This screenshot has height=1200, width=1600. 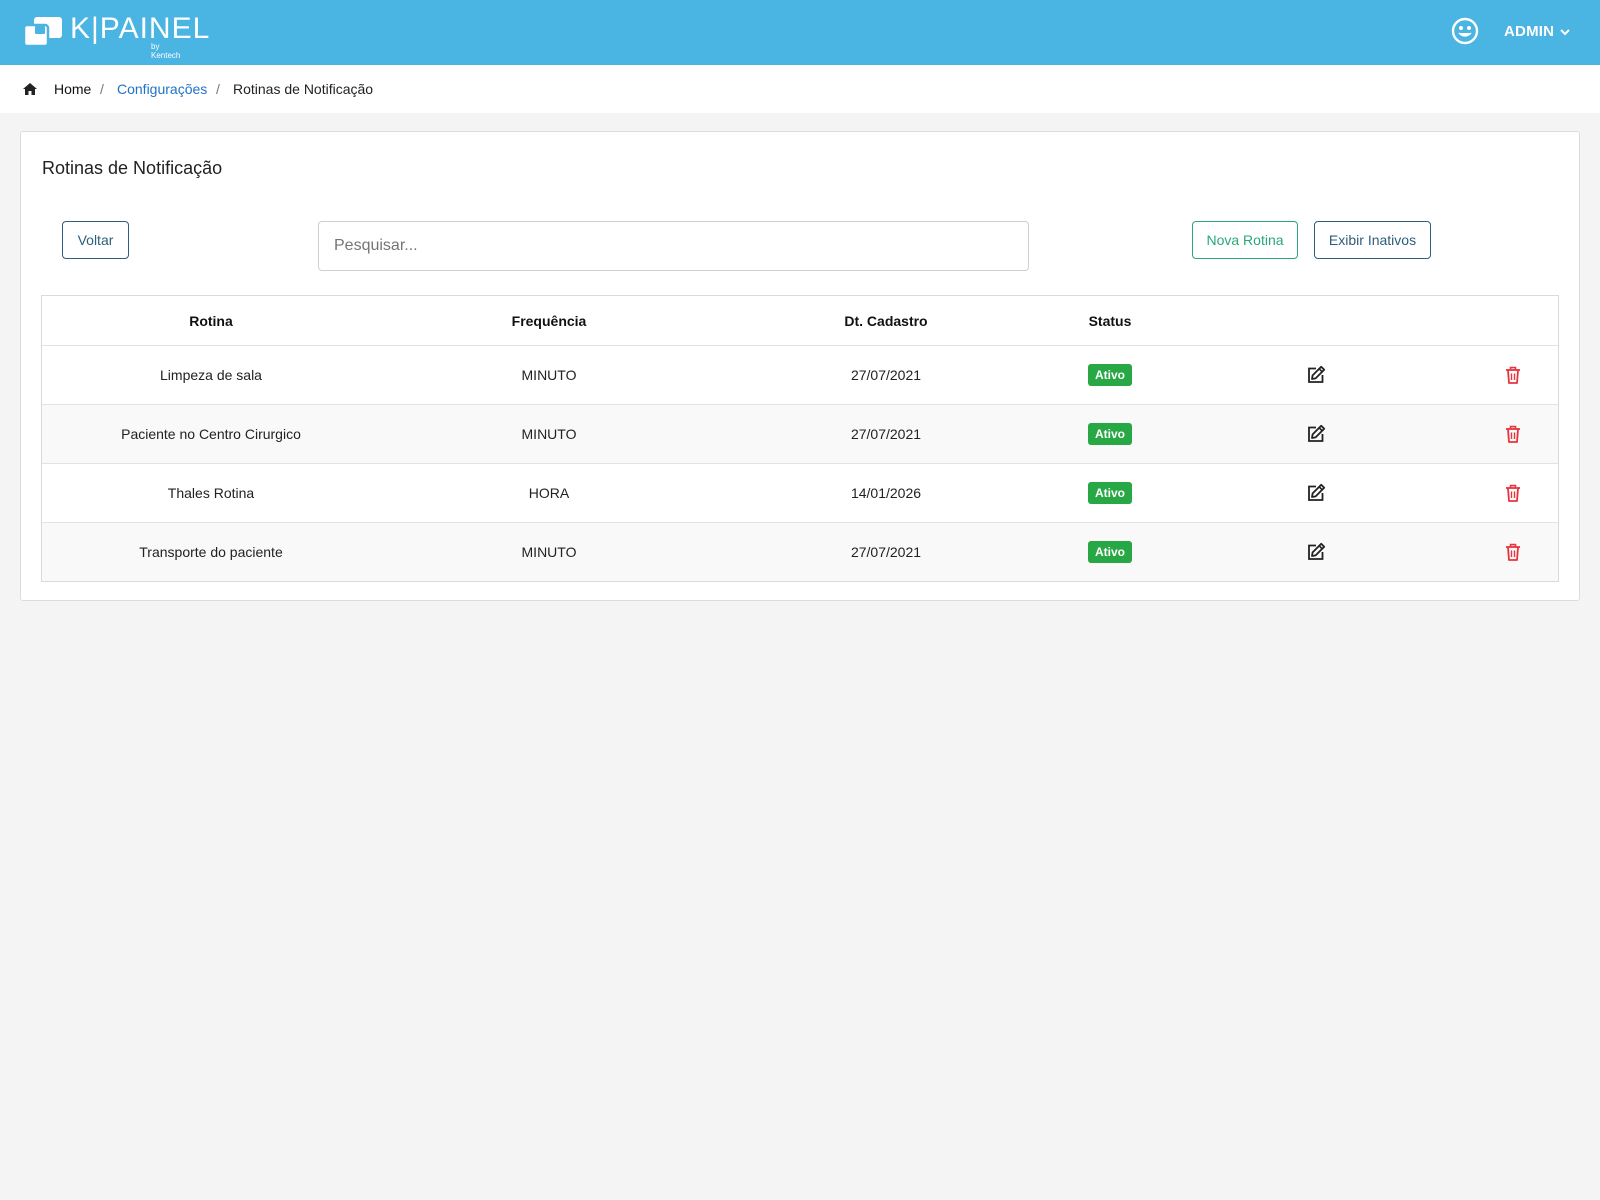 What do you see at coordinates (800, 374) in the screenshot?
I see `table-row: Limpeza de sala MINUTO 27/07/2021 Ativo` at bounding box center [800, 374].